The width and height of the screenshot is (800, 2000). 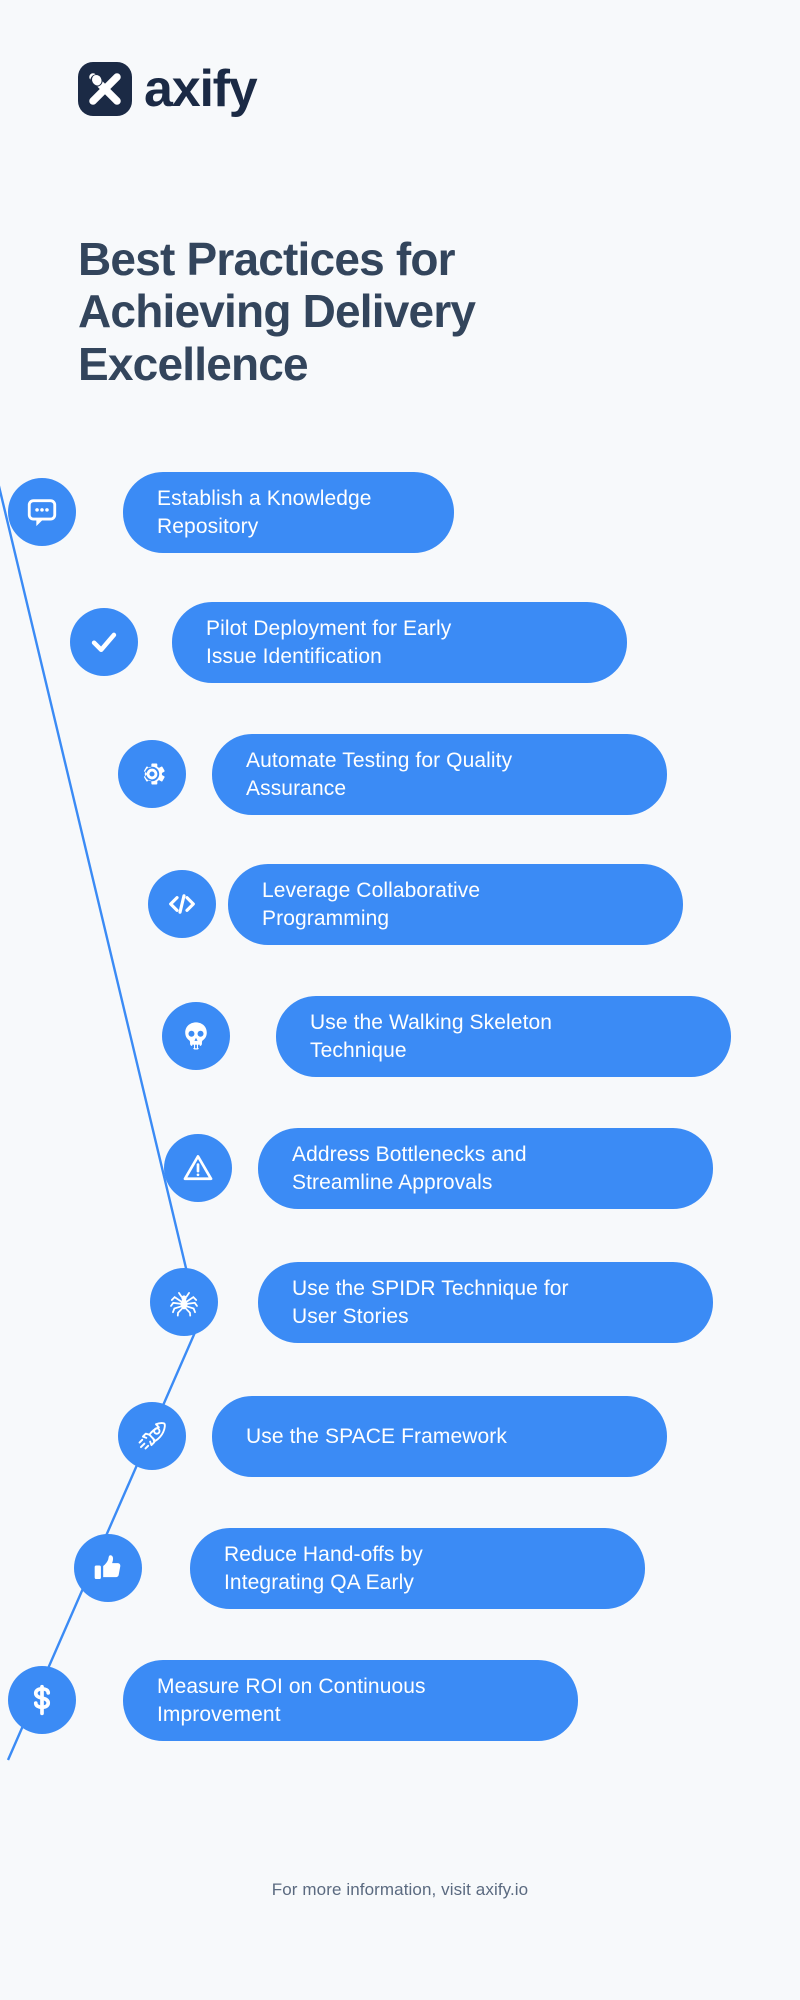 I want to click on brand-header: axify, so click(x=168, y=89).